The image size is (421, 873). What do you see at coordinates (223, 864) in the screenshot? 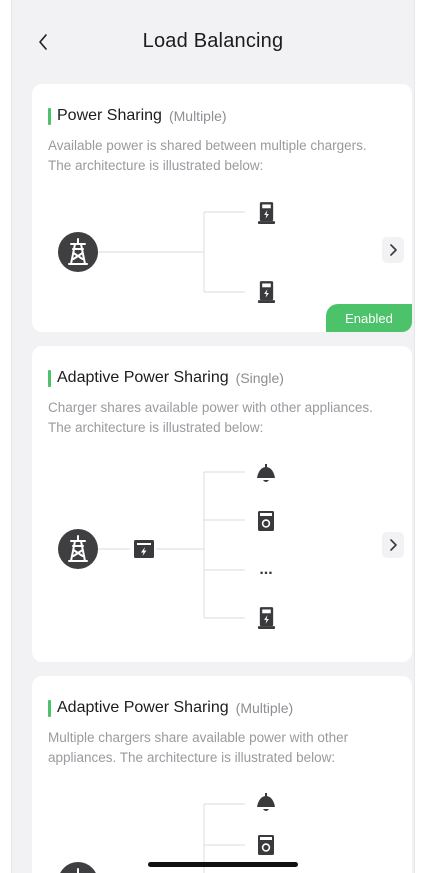
I see `home-indicator` at bounding box center [223, 864].